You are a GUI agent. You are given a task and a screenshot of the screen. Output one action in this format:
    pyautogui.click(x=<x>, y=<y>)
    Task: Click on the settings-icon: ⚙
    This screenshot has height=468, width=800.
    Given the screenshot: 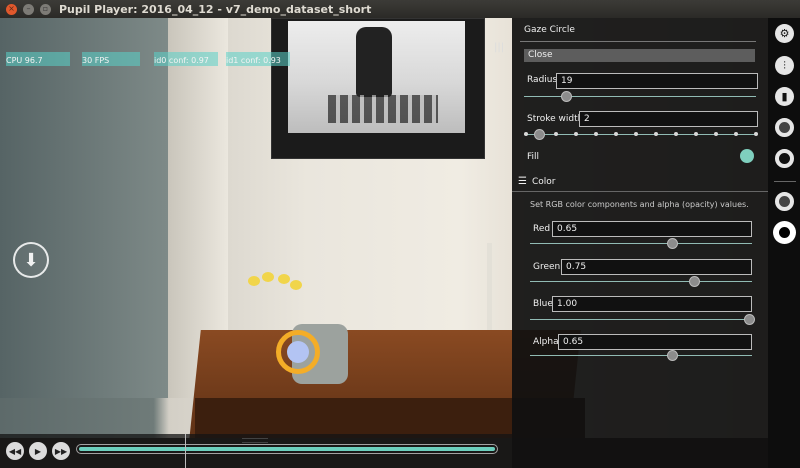 What is the action you would take?
    pyautogui.click(x=784, y=33)
    